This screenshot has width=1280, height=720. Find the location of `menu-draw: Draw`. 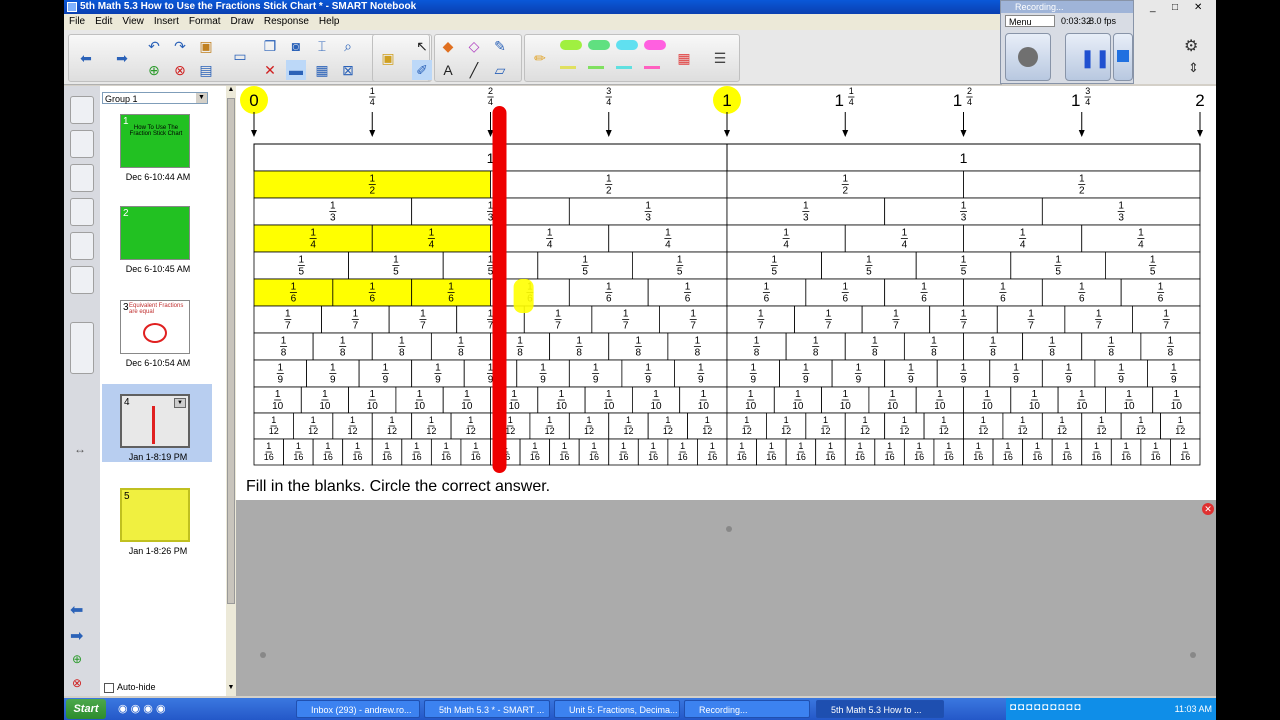

menu-draw: Draw is located at coordinates (242, 22).